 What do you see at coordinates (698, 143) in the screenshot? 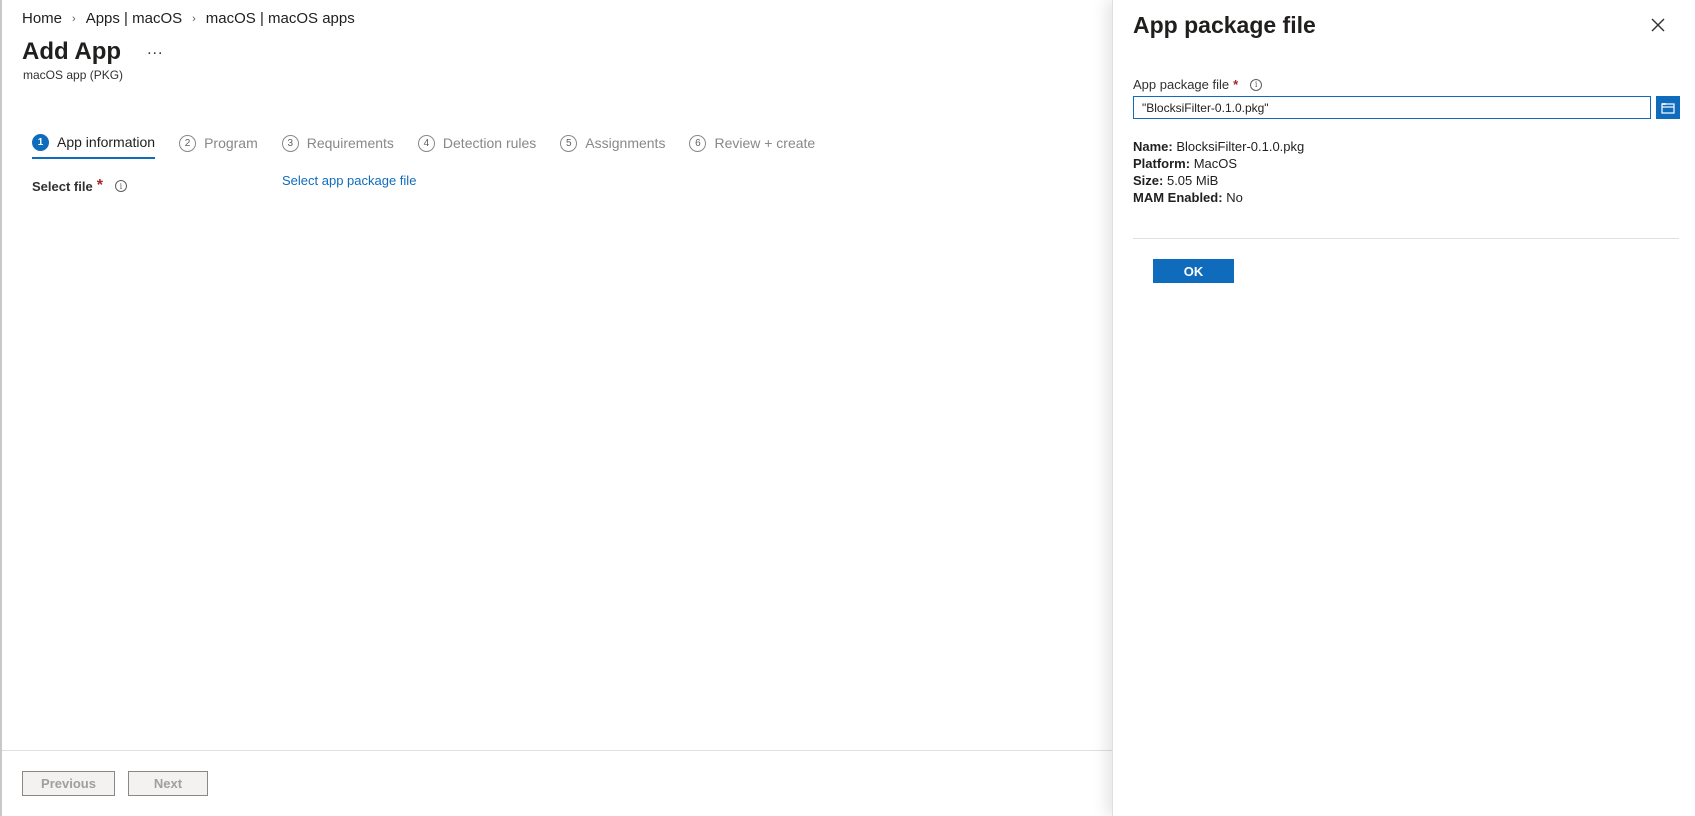
I see `step-number: 6` at bounding box center [698, 143].